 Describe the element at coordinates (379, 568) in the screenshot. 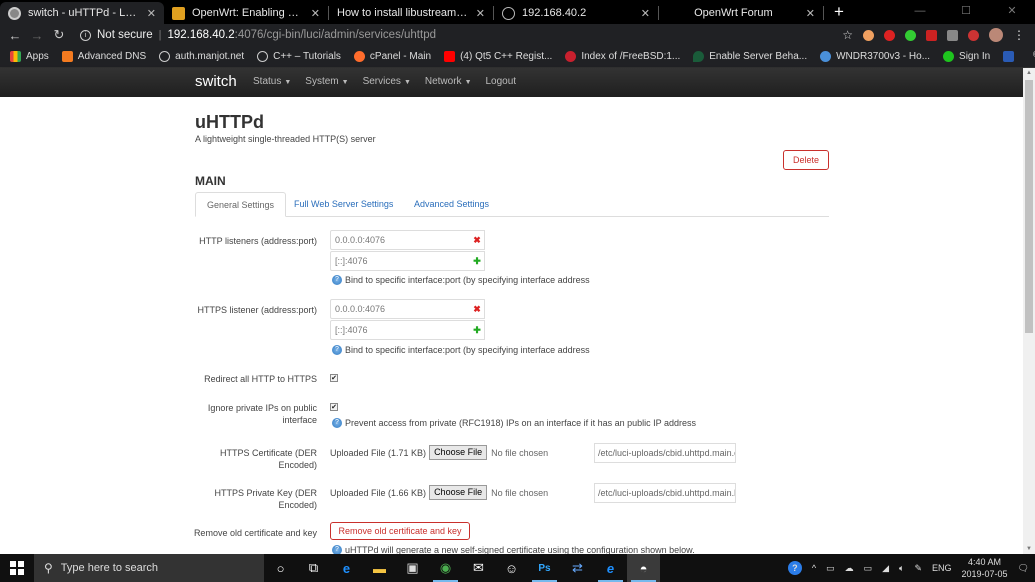

I see `file-explorer-icon: ▬` at that location.